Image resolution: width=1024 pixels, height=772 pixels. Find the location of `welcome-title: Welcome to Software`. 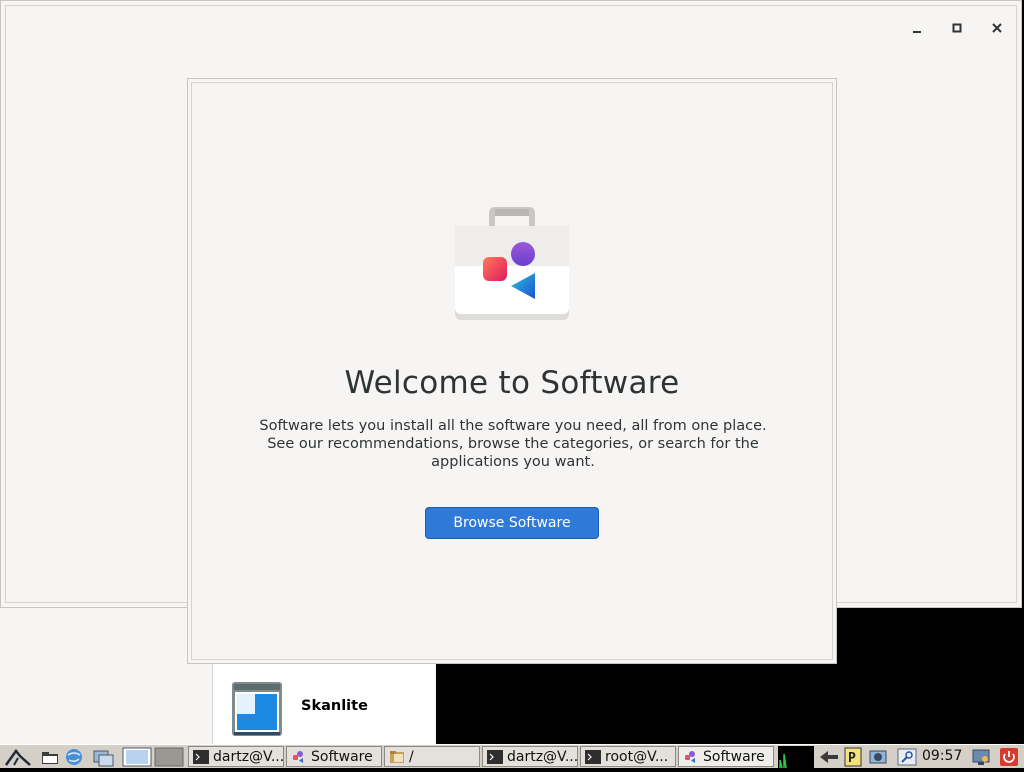

welcome-title: Welcome to Software is located at coordinates (512, 383).